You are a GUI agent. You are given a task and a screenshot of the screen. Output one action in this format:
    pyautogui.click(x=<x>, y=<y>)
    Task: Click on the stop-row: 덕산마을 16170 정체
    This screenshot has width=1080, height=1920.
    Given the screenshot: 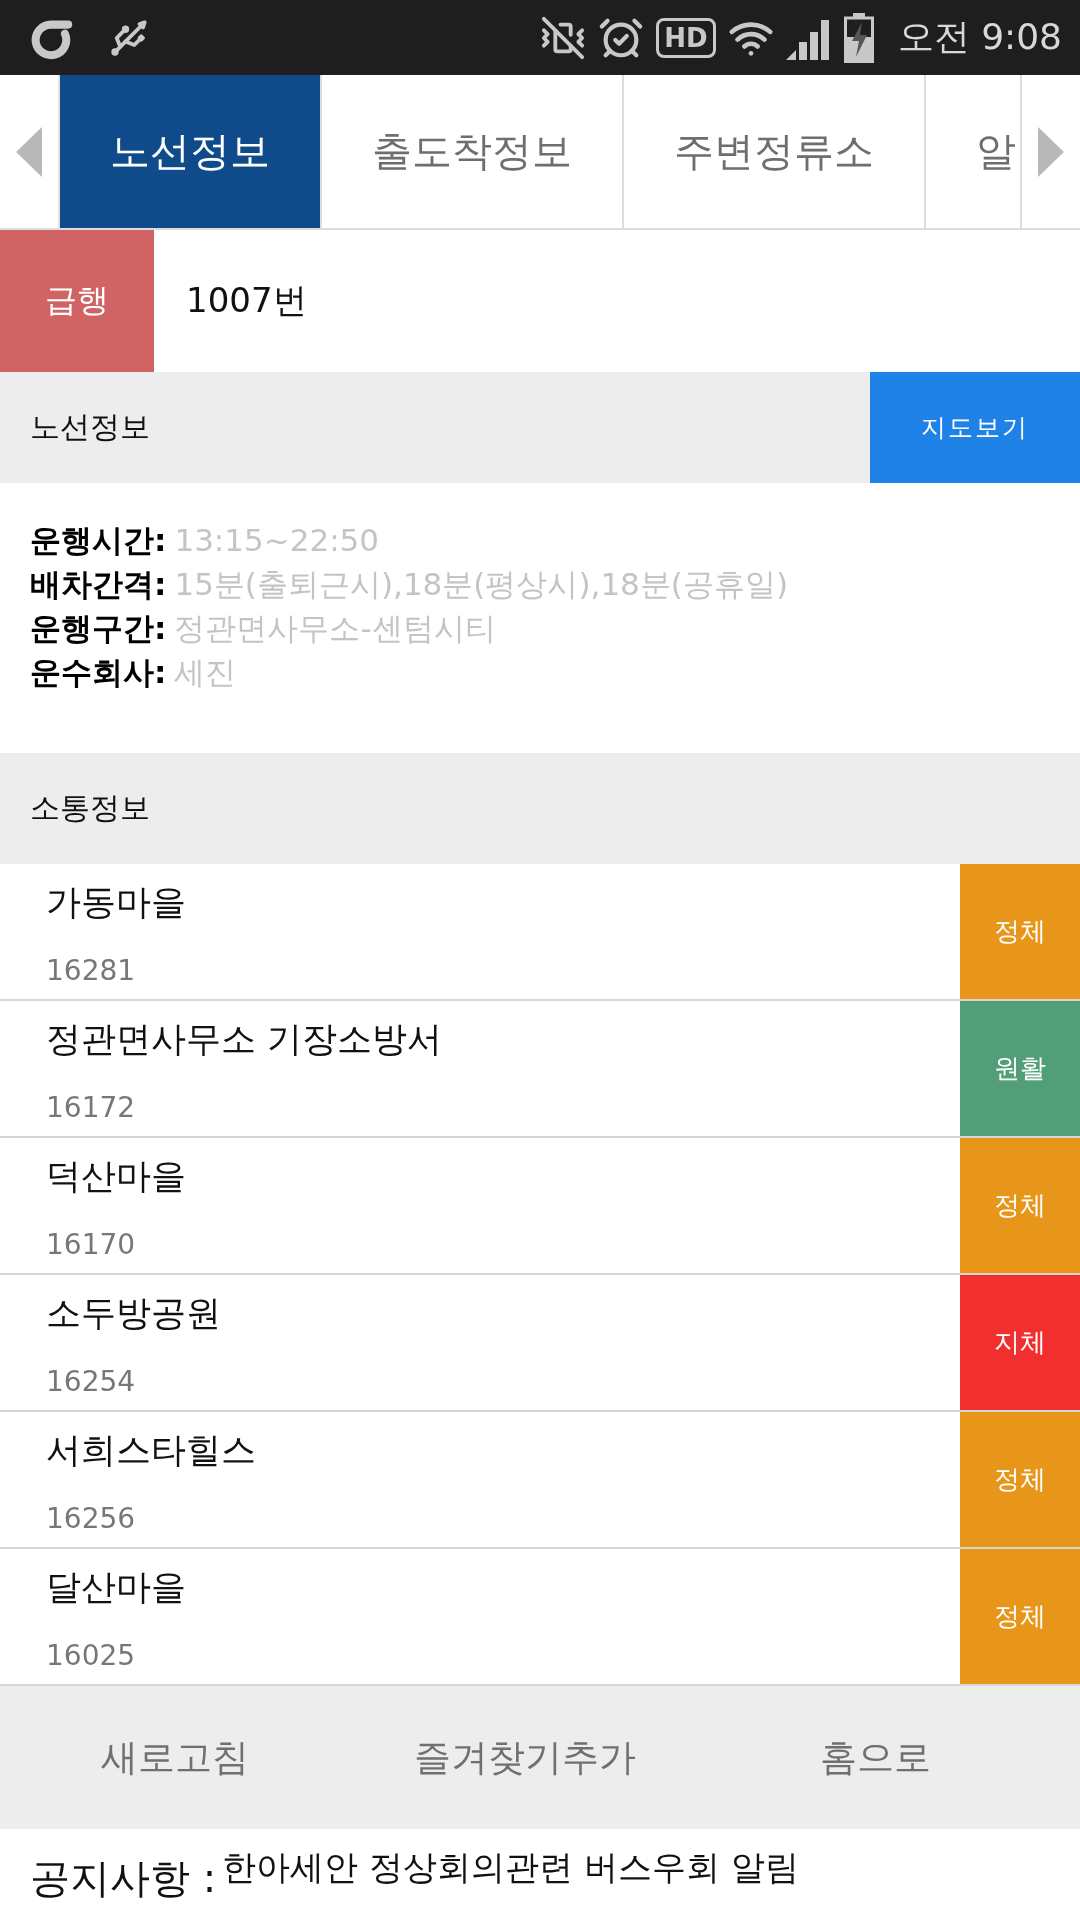 What is the action you would take?
    pyautogui.click(x=540, y=1206)
    